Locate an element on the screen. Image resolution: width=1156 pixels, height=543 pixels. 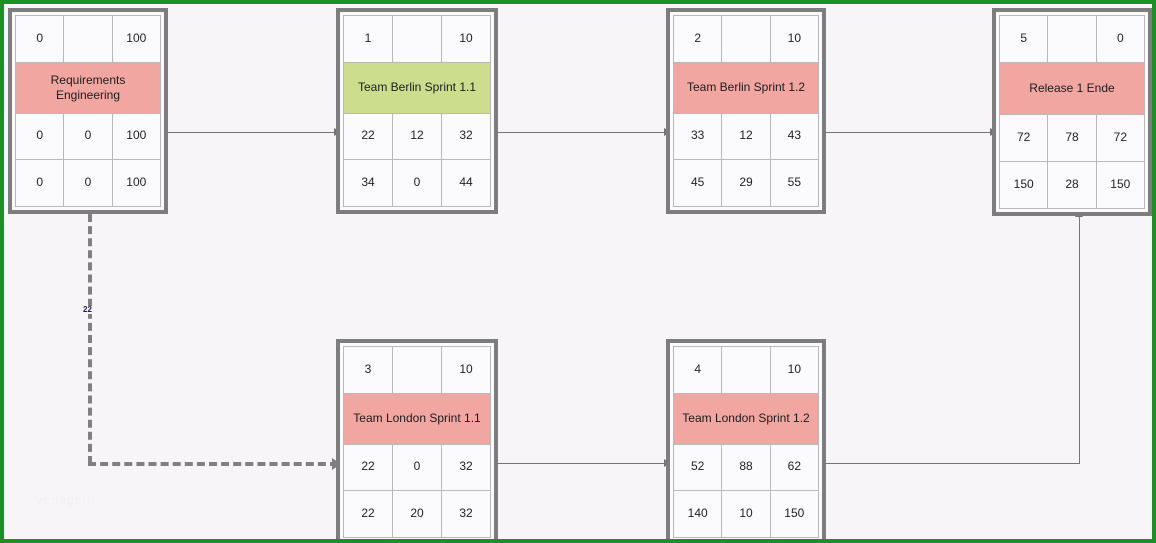
cell-bottom-center: 10 is located at coordinates (746, 514).